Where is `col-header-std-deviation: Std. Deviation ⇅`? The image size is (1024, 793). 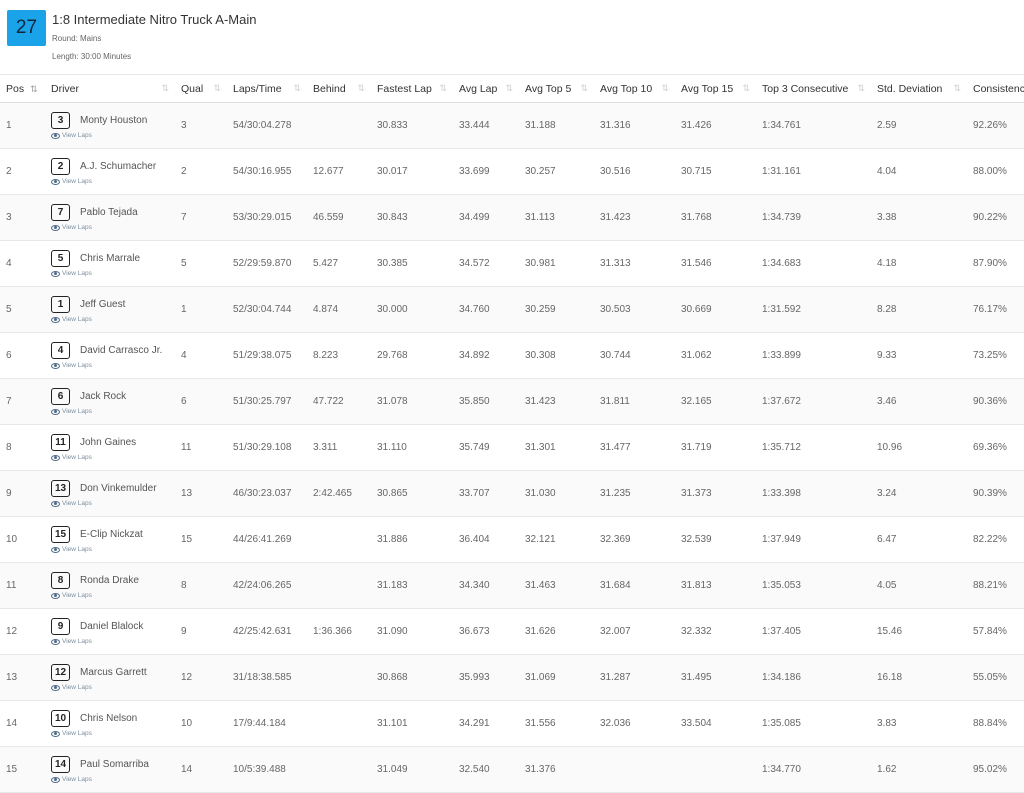 col-header-std-deviation: Std. Deviation ⇅ is located at coordinates (919, 89).